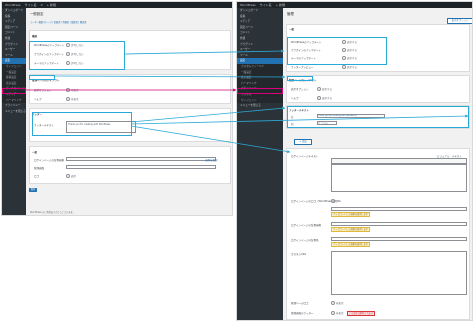 Image resolution: width=474 pixels, height=322 pixels. Describe the element at coordinates (378, 89) in the screenshot. I see `right-card-layout: 管理ページのレイアウト 表示オプション 表示する ヘルプ 表示する` at that location.